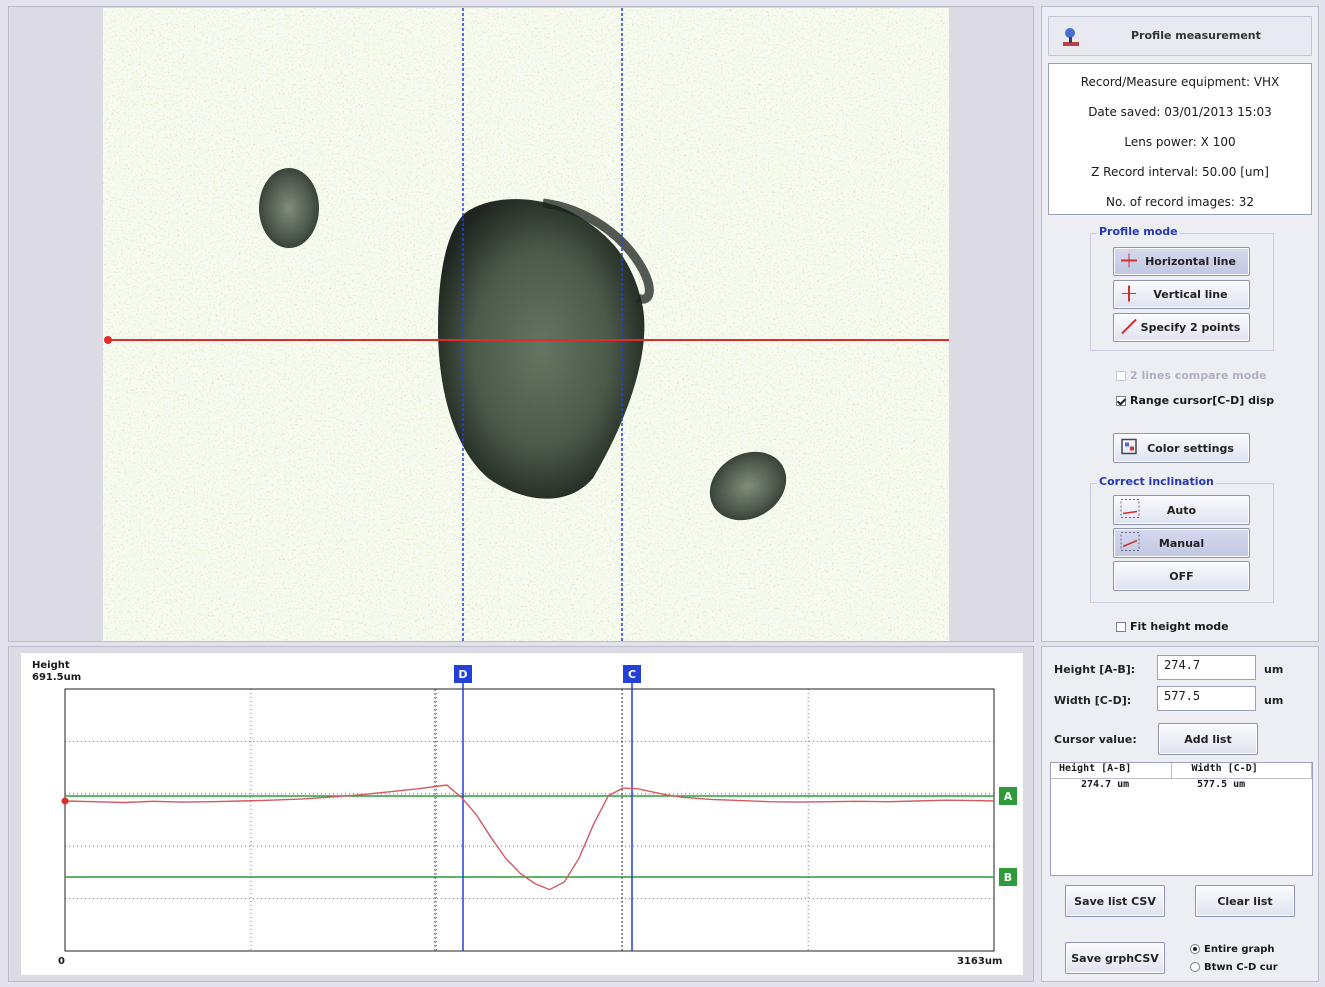  I want to click on entire-graph-option: Entire graph, so click(1232, 949).